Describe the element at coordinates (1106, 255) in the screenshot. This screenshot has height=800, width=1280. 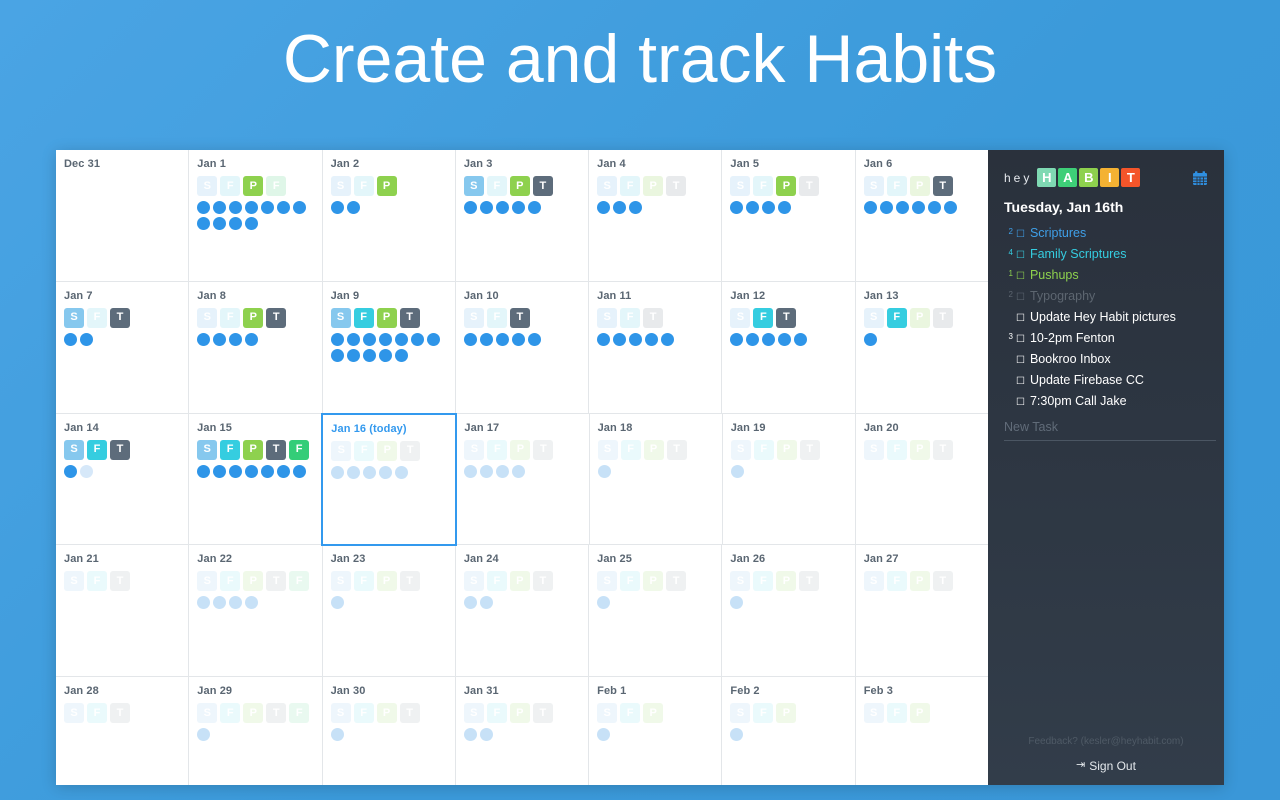
I see `task-item: 4 ☐ Family Scriptures` at that location.